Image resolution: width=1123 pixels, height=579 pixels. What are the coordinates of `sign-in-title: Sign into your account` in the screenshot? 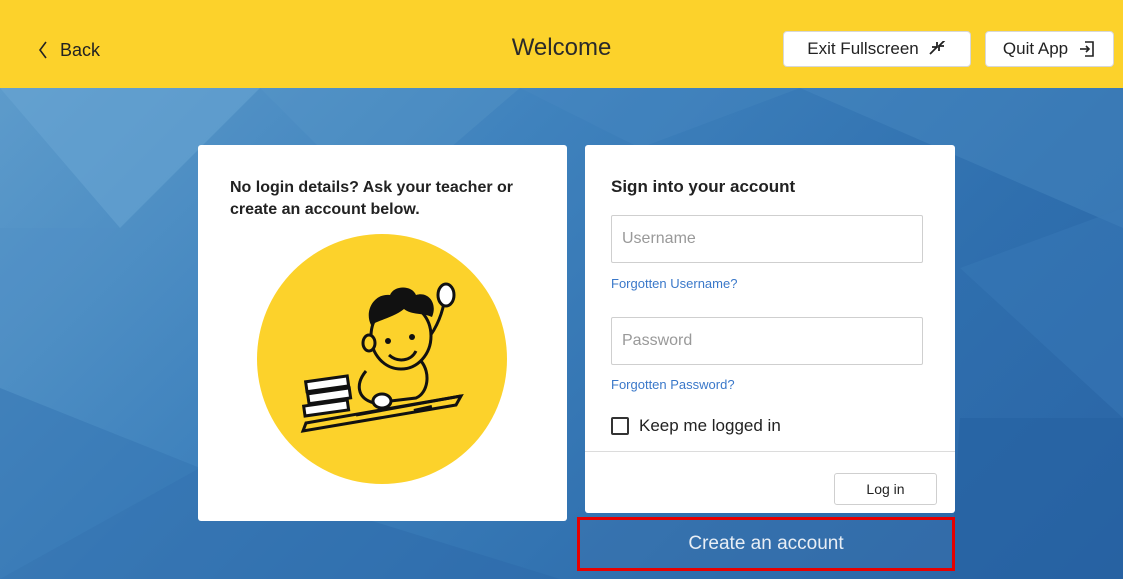 It's located at (703, 186).